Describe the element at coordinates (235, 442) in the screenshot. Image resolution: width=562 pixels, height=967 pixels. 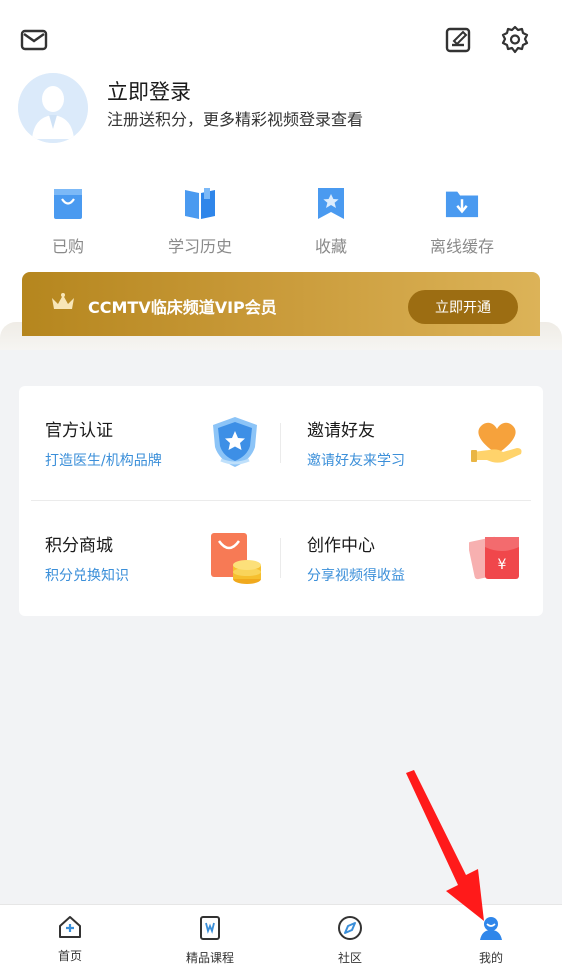
I see `shield-star-icon` at that location.